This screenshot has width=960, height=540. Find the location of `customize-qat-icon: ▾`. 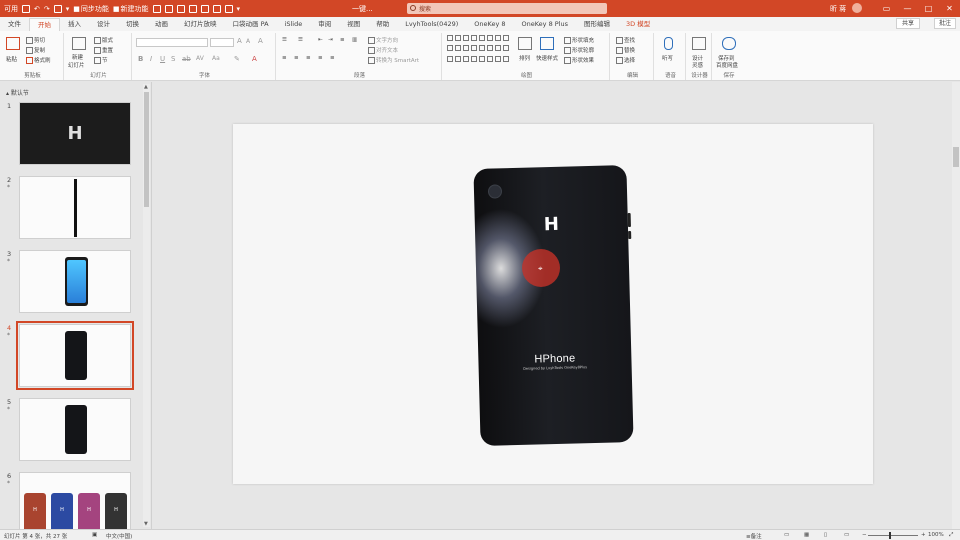

customize-qat-icon: ▾ is located at coordinates (239, 9).